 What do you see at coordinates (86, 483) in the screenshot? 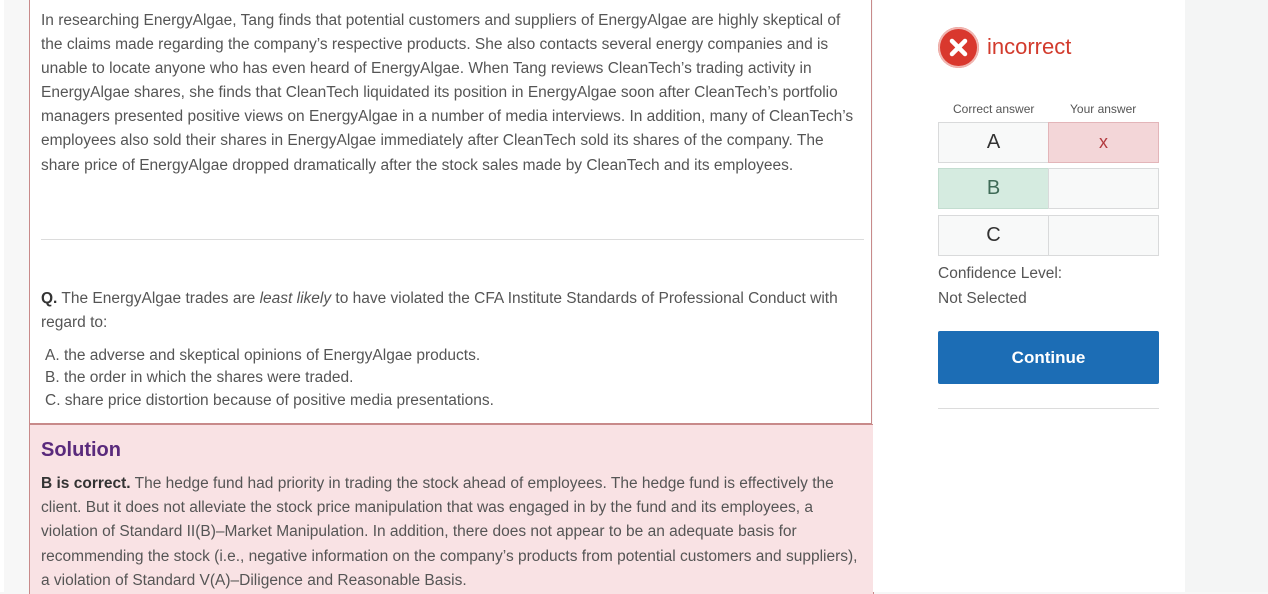
I see `solution-lead: B is correct.` at bounding box center [86, 483].